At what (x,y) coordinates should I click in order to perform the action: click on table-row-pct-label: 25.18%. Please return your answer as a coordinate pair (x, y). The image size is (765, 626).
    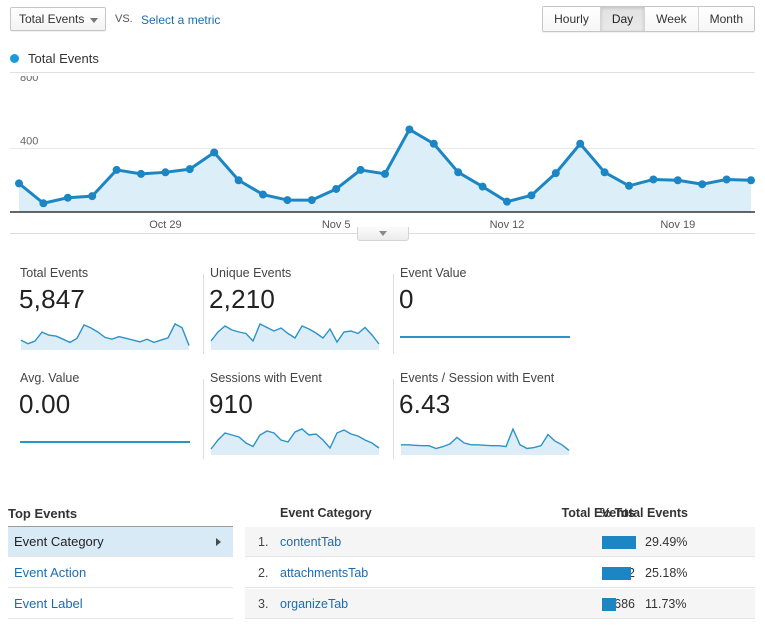
    Looking at the image, I should click on (666, 573).